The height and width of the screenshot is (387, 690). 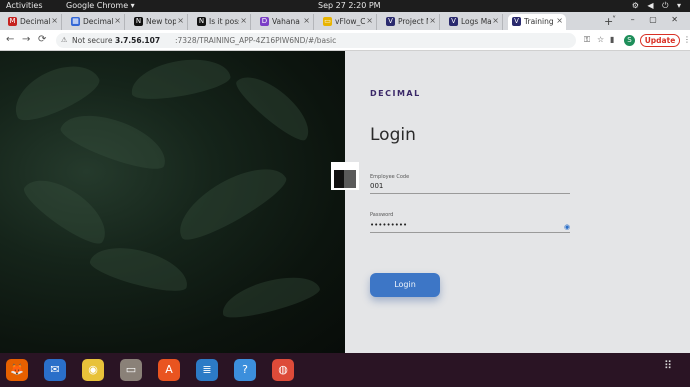 What do you see at coordinates (64, 40) in the screenshot?
I see `security-warning-icon: ⚠` at bounding box center [64, 40].